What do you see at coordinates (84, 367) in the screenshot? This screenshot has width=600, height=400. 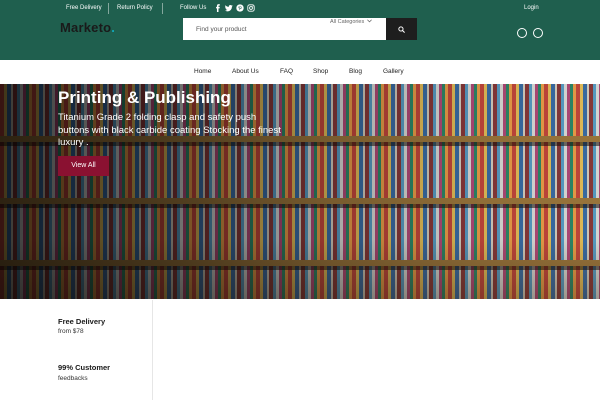 I see `feature-title-feedback: 99% Customer` at bounding box center [84, 367].